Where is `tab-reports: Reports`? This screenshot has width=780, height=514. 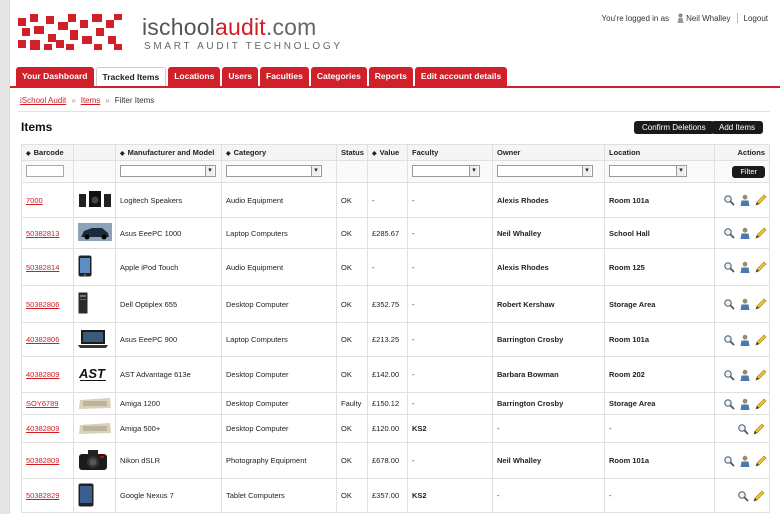
tab-reports: Reports is located at coordinates (390, 76).